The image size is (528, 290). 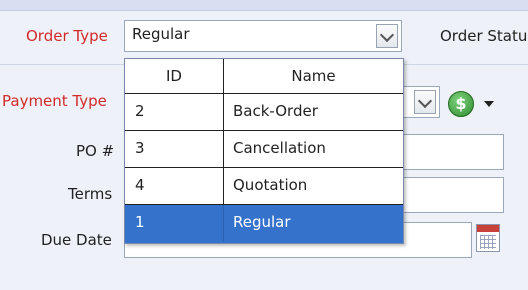 What do you see at coordinates (174, 76) in the screenshot?
I see `header-id: ID` at bounding box center [174, 76].